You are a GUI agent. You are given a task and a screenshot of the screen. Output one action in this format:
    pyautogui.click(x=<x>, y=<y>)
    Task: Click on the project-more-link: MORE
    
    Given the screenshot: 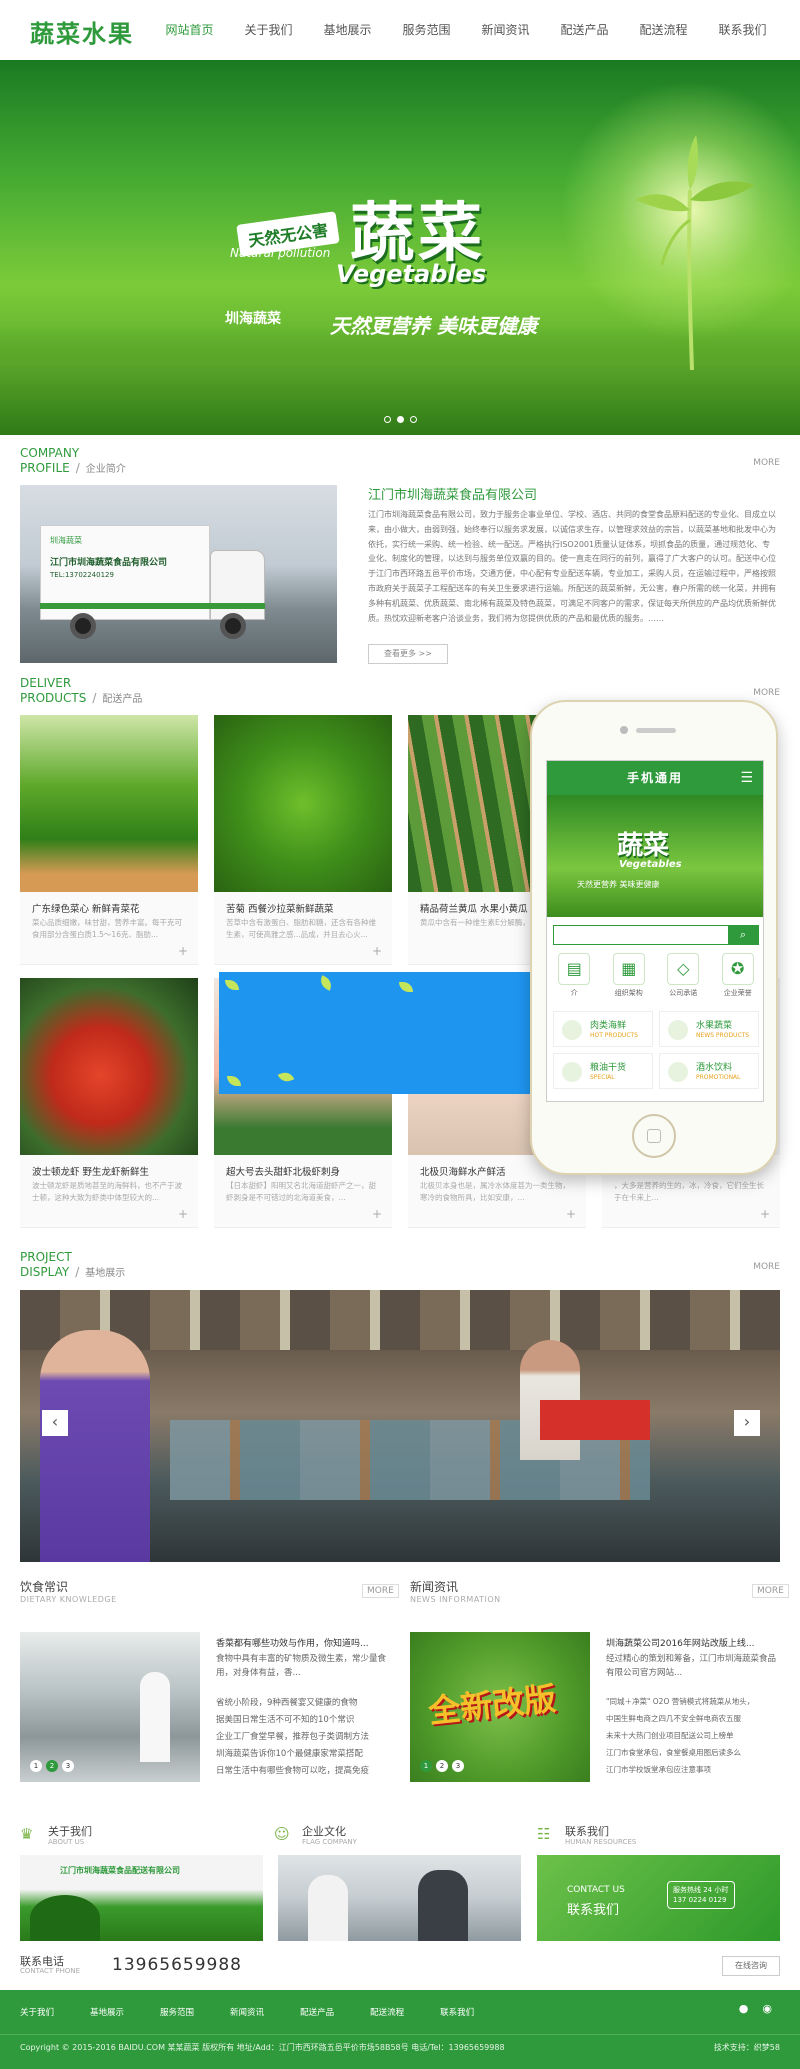 What is the action you would take?
    pyautogui.click(x=766, y=1267)
    